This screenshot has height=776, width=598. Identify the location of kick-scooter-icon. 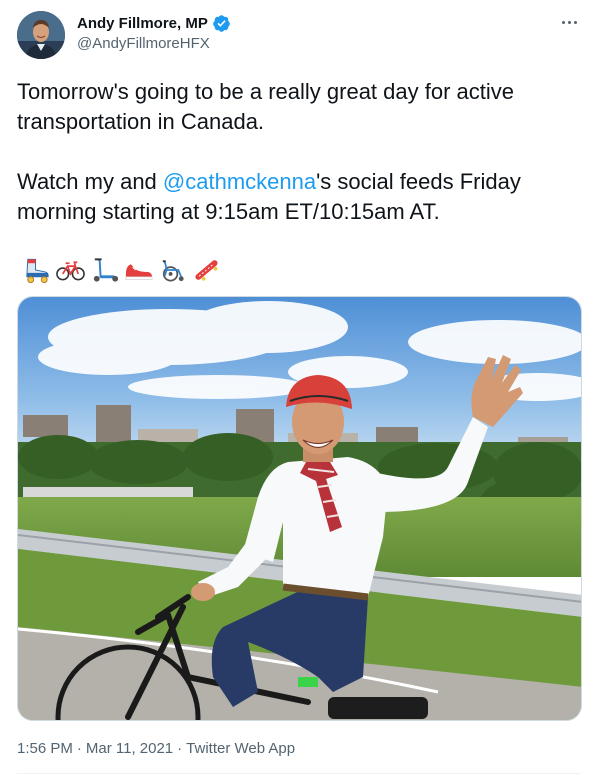
(106, 270).